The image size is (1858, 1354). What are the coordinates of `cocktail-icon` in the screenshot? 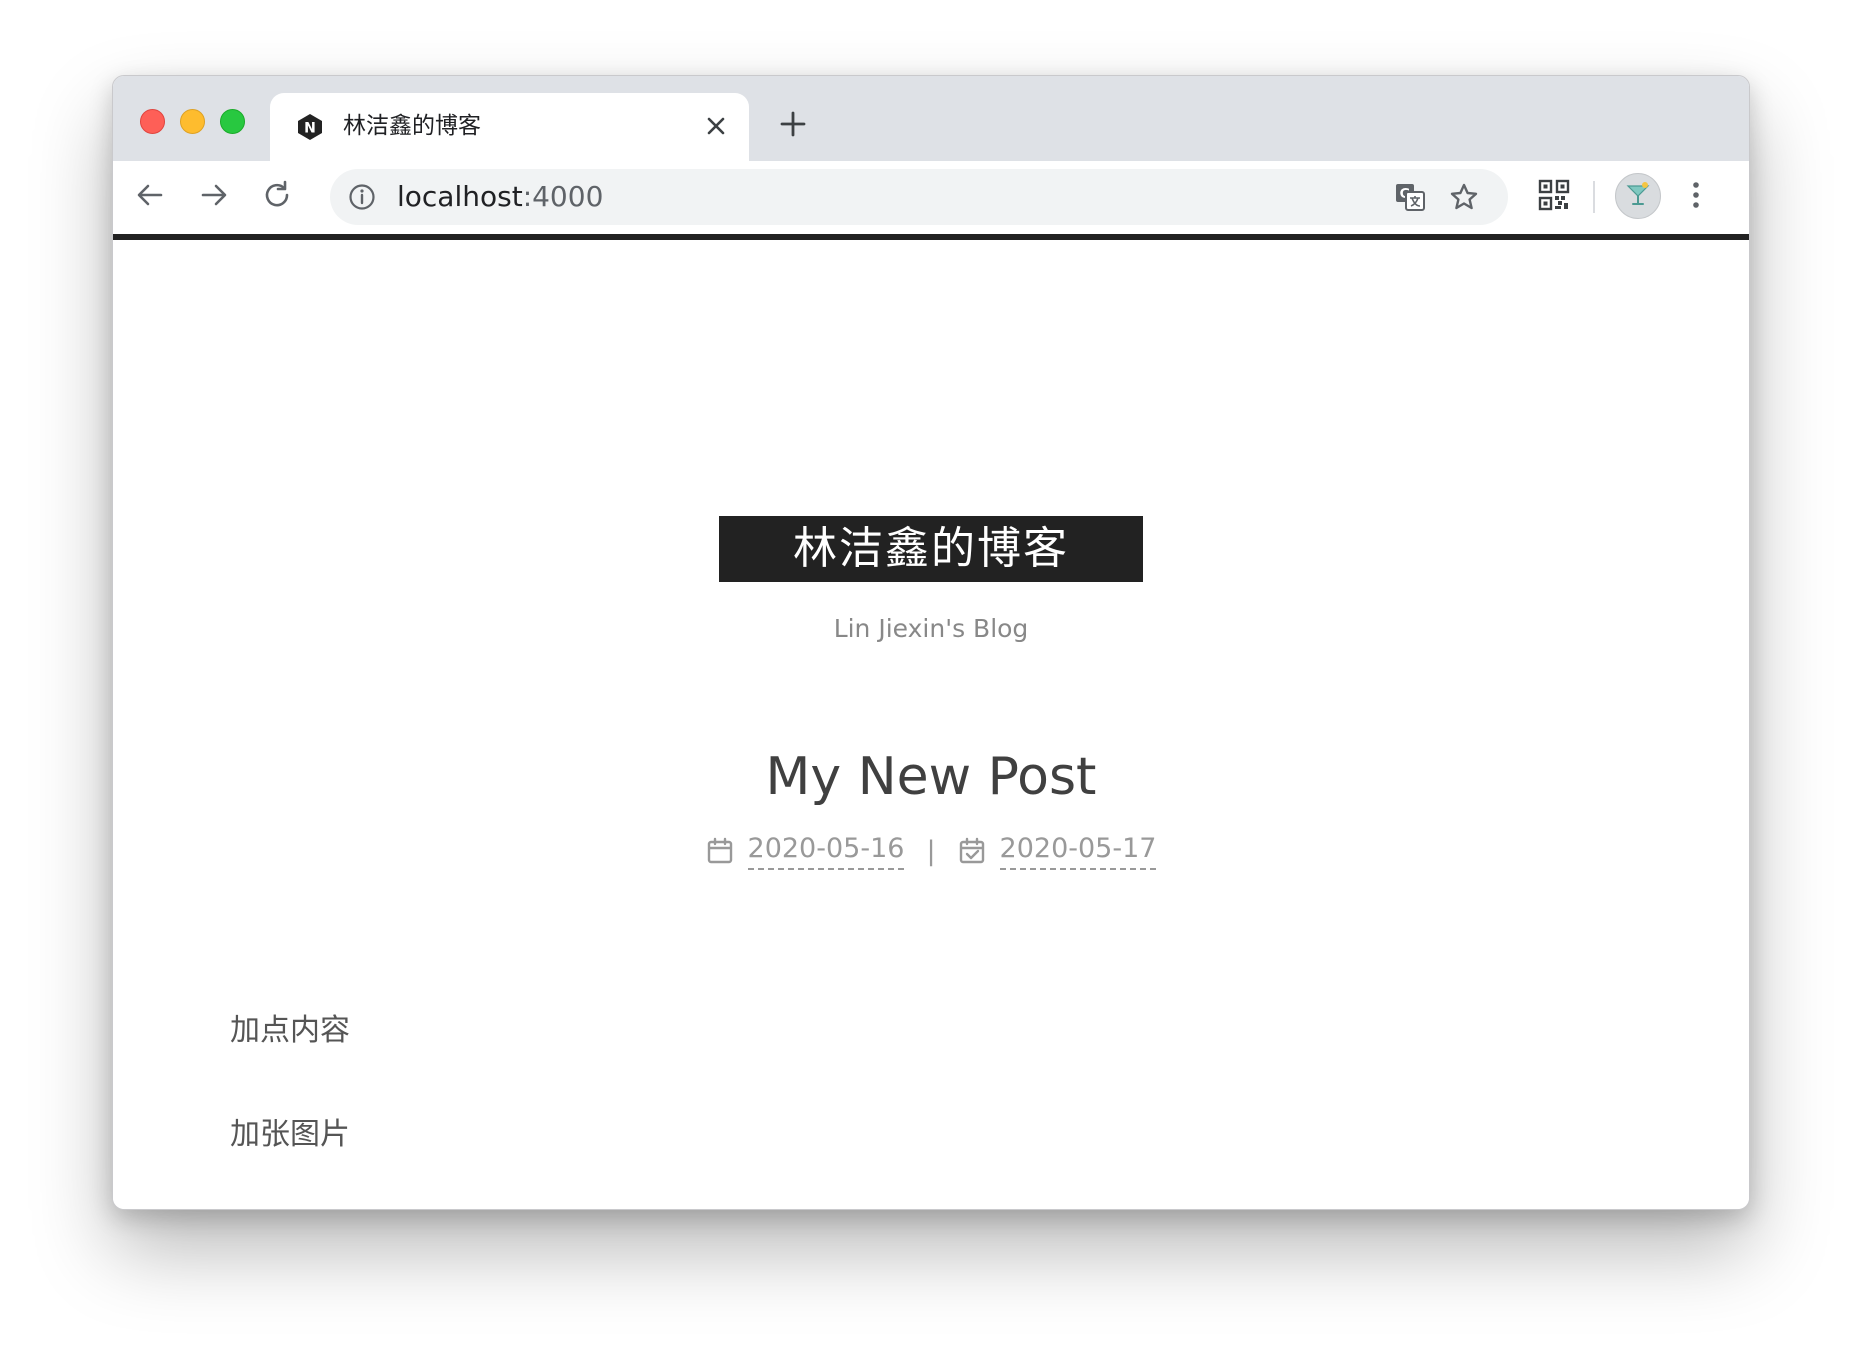 It's located at (1638, 196).